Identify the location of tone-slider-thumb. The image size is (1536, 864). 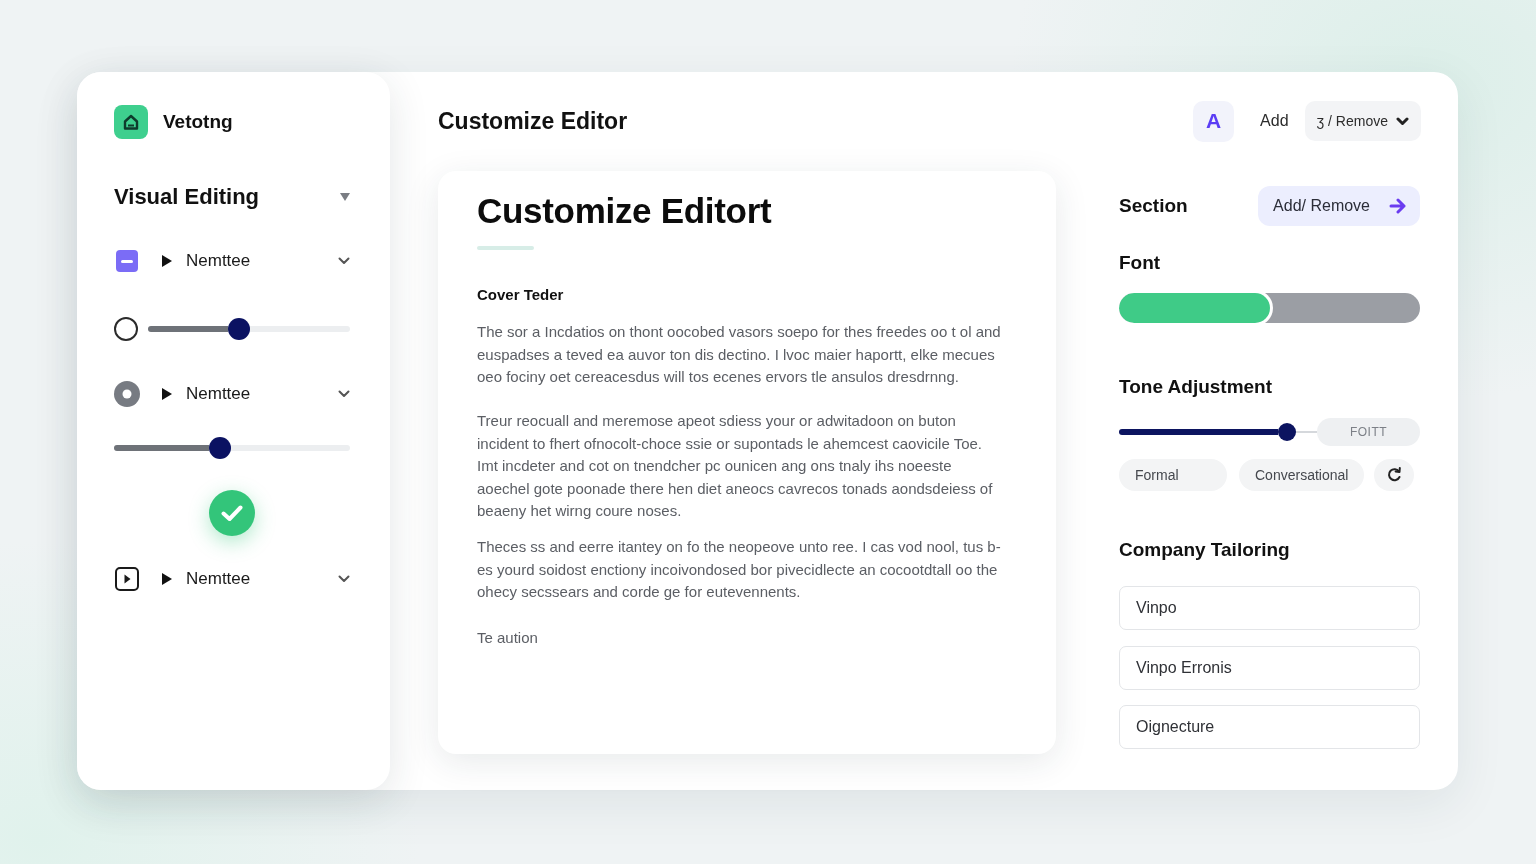
(1287, 432).